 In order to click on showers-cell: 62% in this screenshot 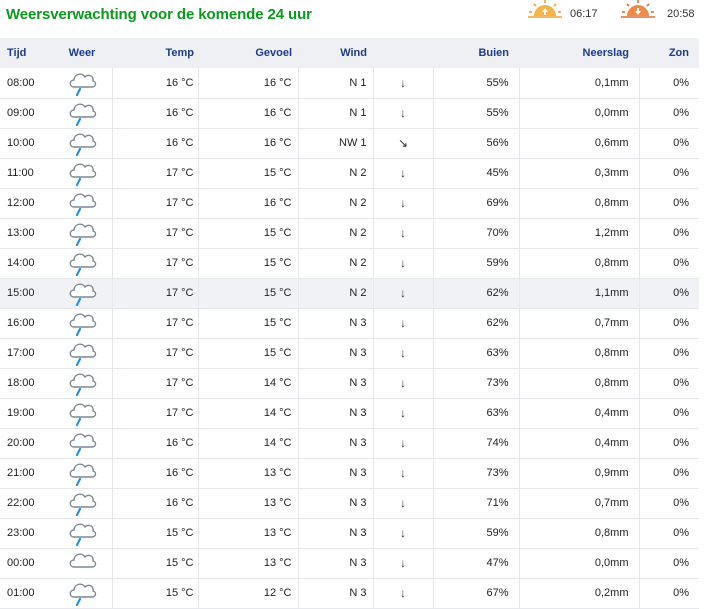, I will do `click(476, 293)`.